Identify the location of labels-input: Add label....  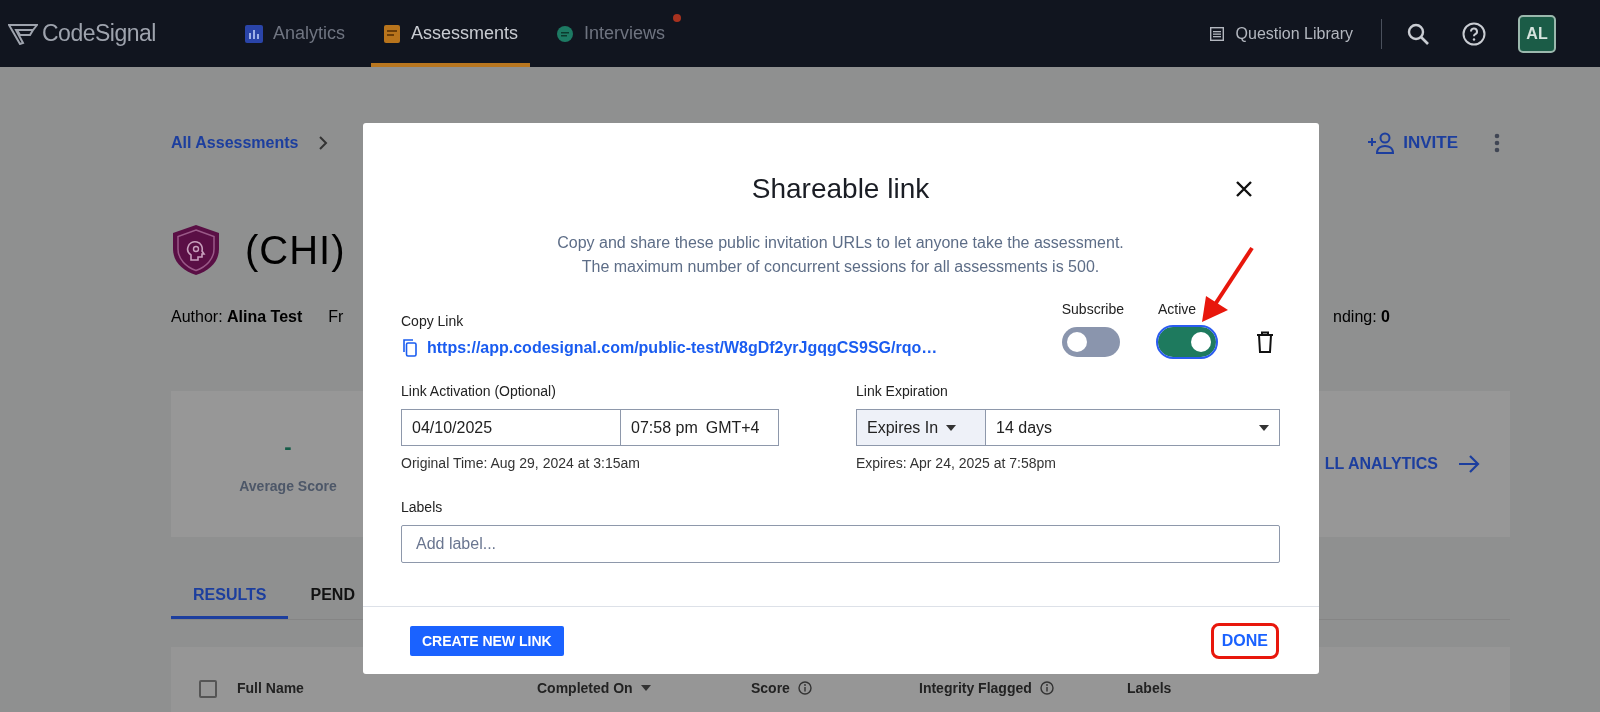
(840, 544).